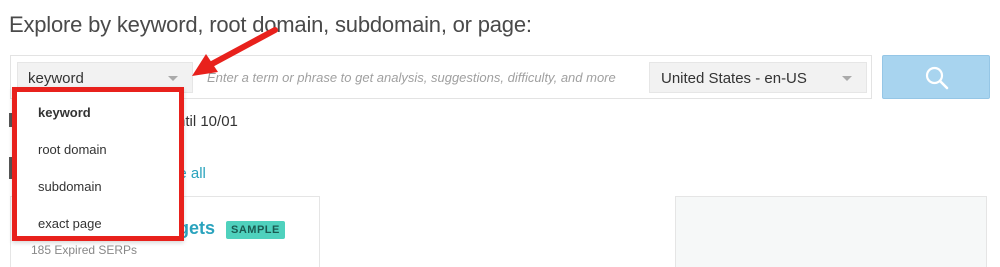 The height and width of the screenshot is (267, 1000). Describe the element at coordinates (734, 78) in the screenshot. I see `locale-value: United States - en-US` at that location.